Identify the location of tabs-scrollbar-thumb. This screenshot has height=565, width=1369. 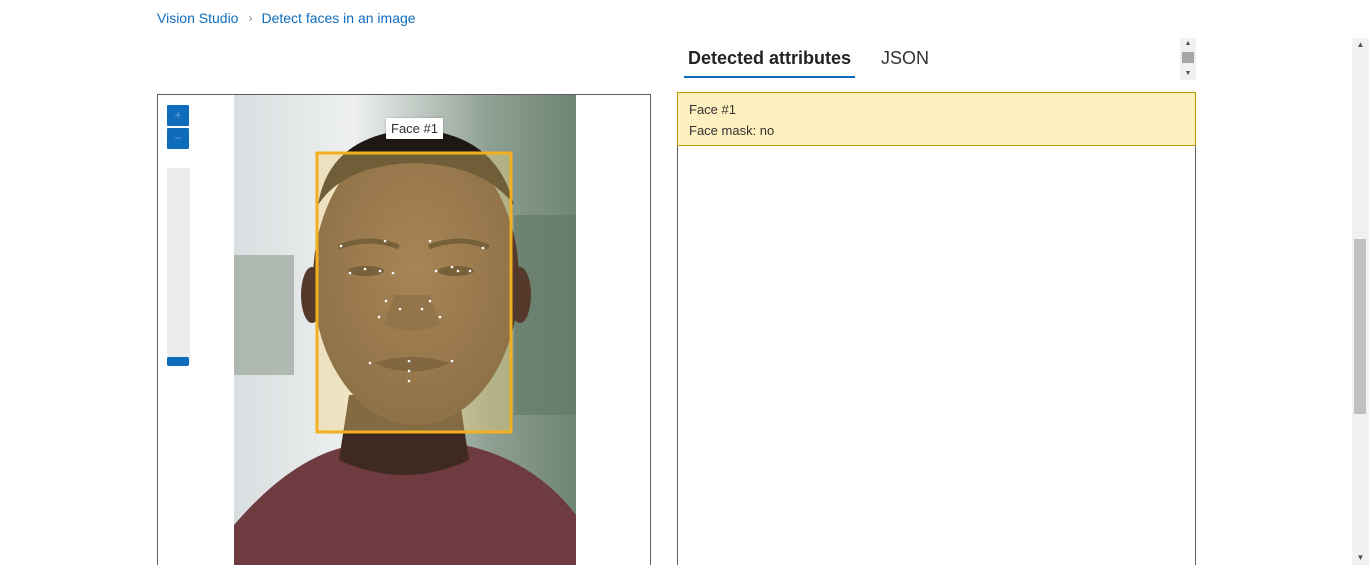
(1188, 57).